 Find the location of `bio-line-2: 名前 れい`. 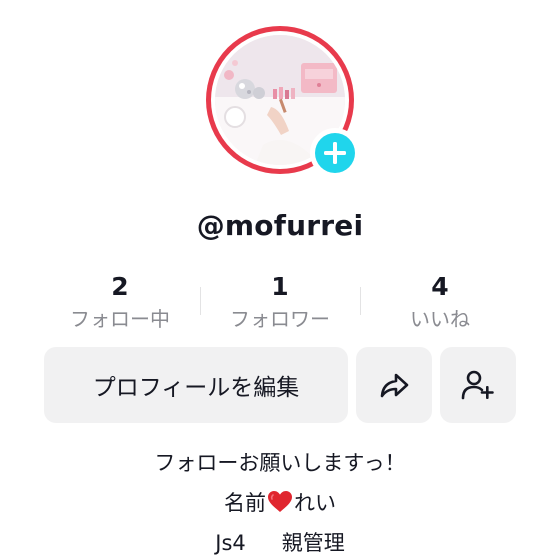

bio-line-2: 名前 れい is located at coordinates (280, 503).